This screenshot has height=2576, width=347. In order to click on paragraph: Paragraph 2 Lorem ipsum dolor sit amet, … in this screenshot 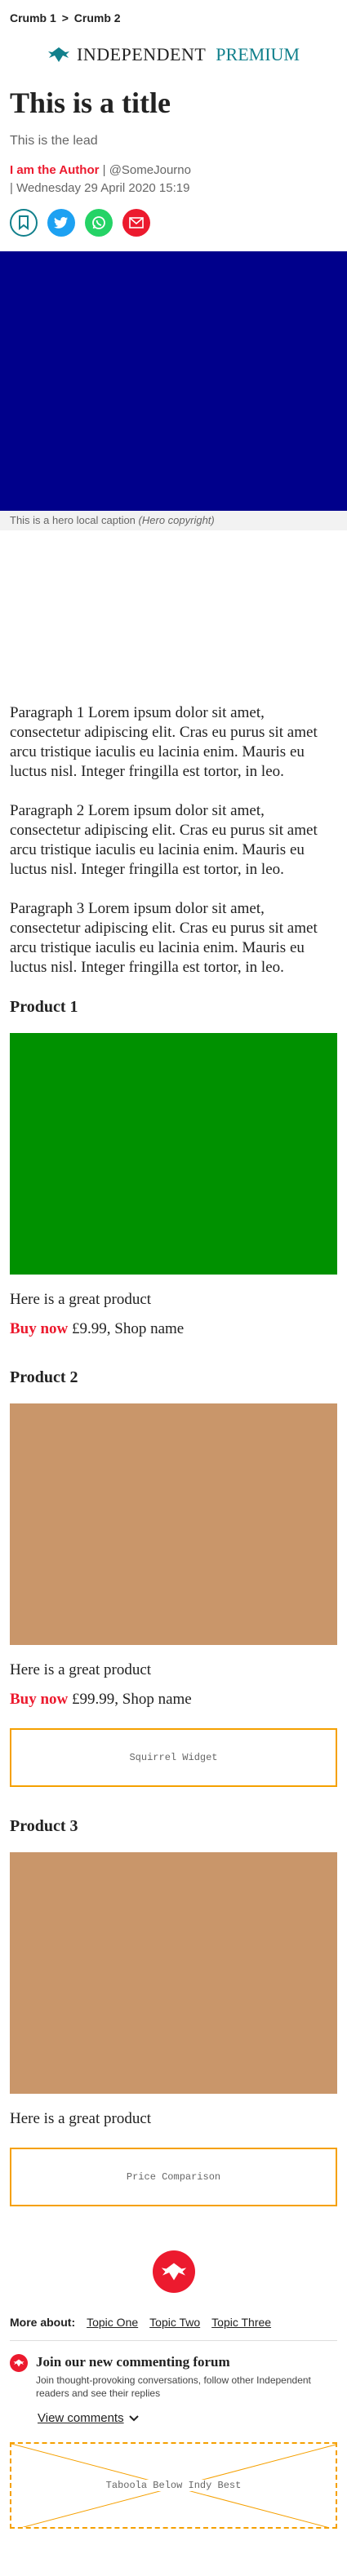, I will do `click(164, 840)`.